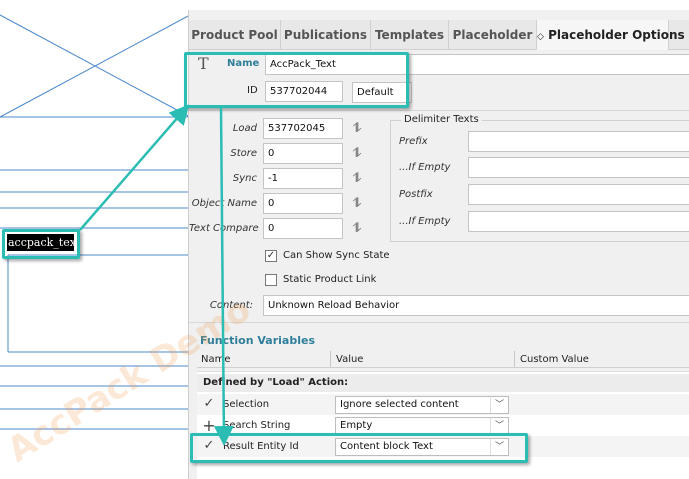  I want to click on table-row: ✓ Result Entity Id Content block Text ﹀, so click(443, 446).